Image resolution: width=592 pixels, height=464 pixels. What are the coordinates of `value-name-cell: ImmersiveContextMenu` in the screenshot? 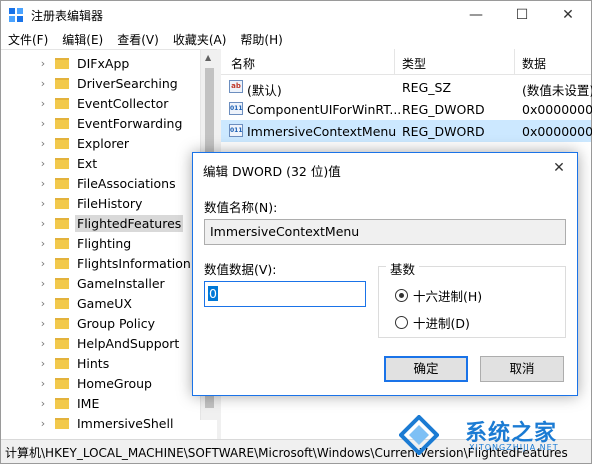 It's located at (322, 131).